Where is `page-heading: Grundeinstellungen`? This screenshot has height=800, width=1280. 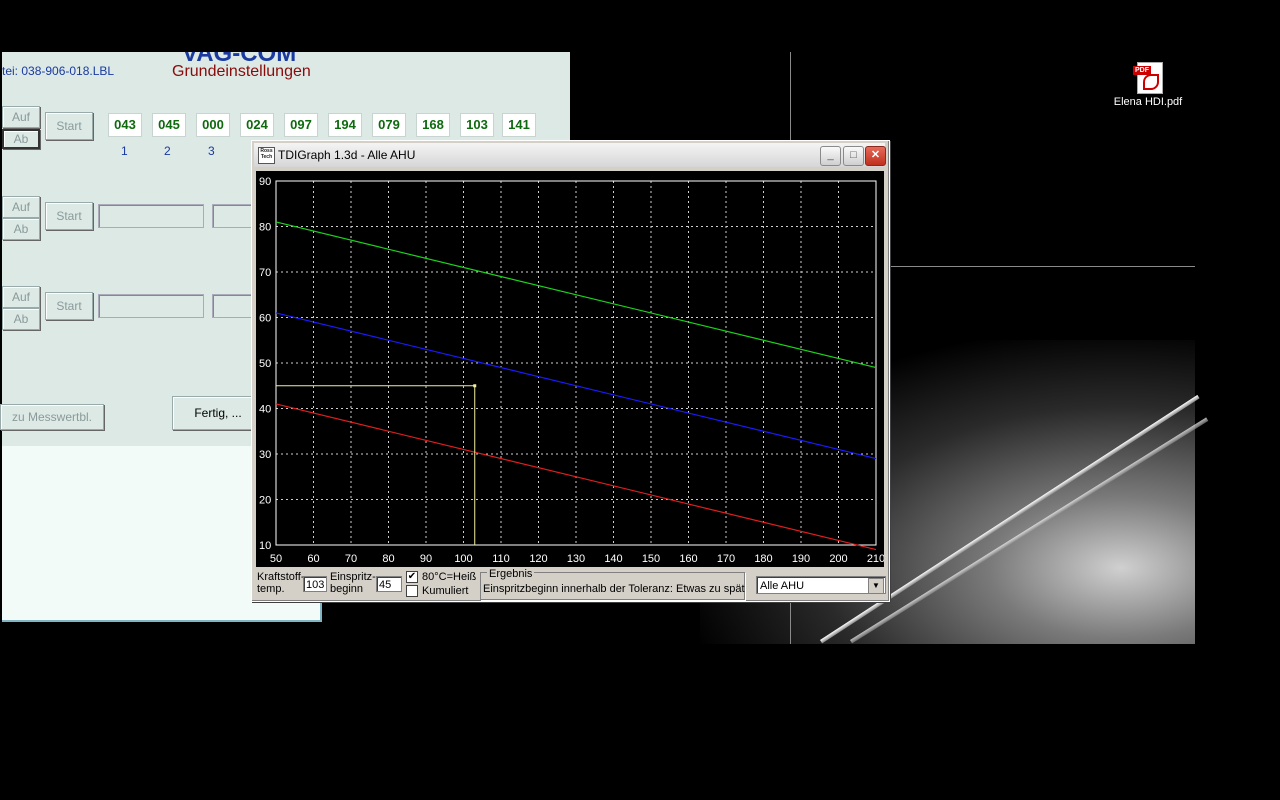 page-heading: Grundeinstellungen is located at coordinates (241, 71).